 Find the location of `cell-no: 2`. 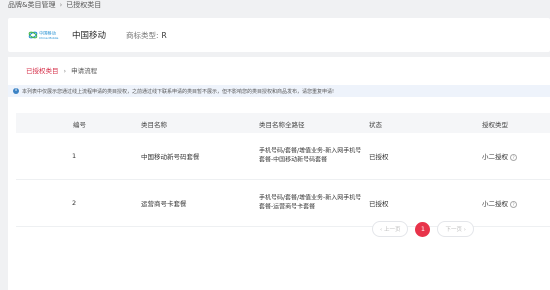

cell-no: 2 is located at coordinates (74, 203).